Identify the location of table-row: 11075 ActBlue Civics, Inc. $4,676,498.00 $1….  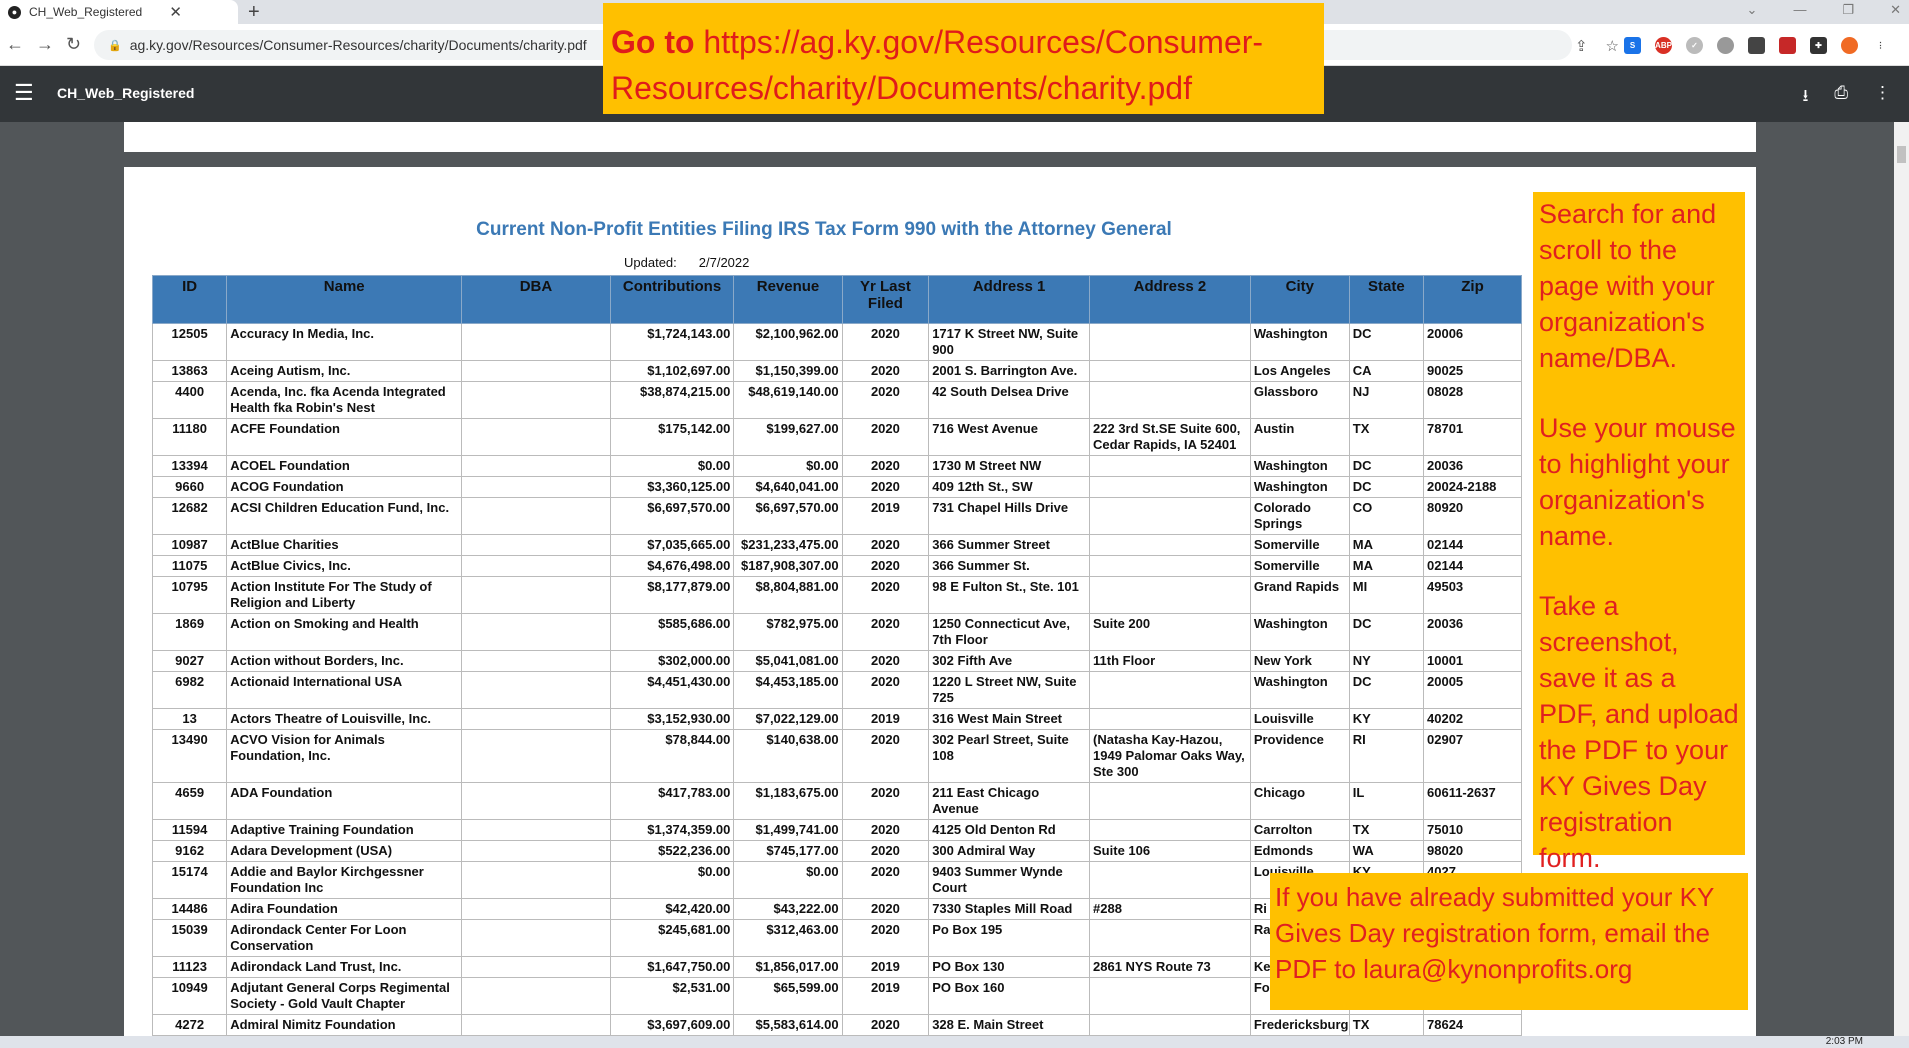
(836, 566).